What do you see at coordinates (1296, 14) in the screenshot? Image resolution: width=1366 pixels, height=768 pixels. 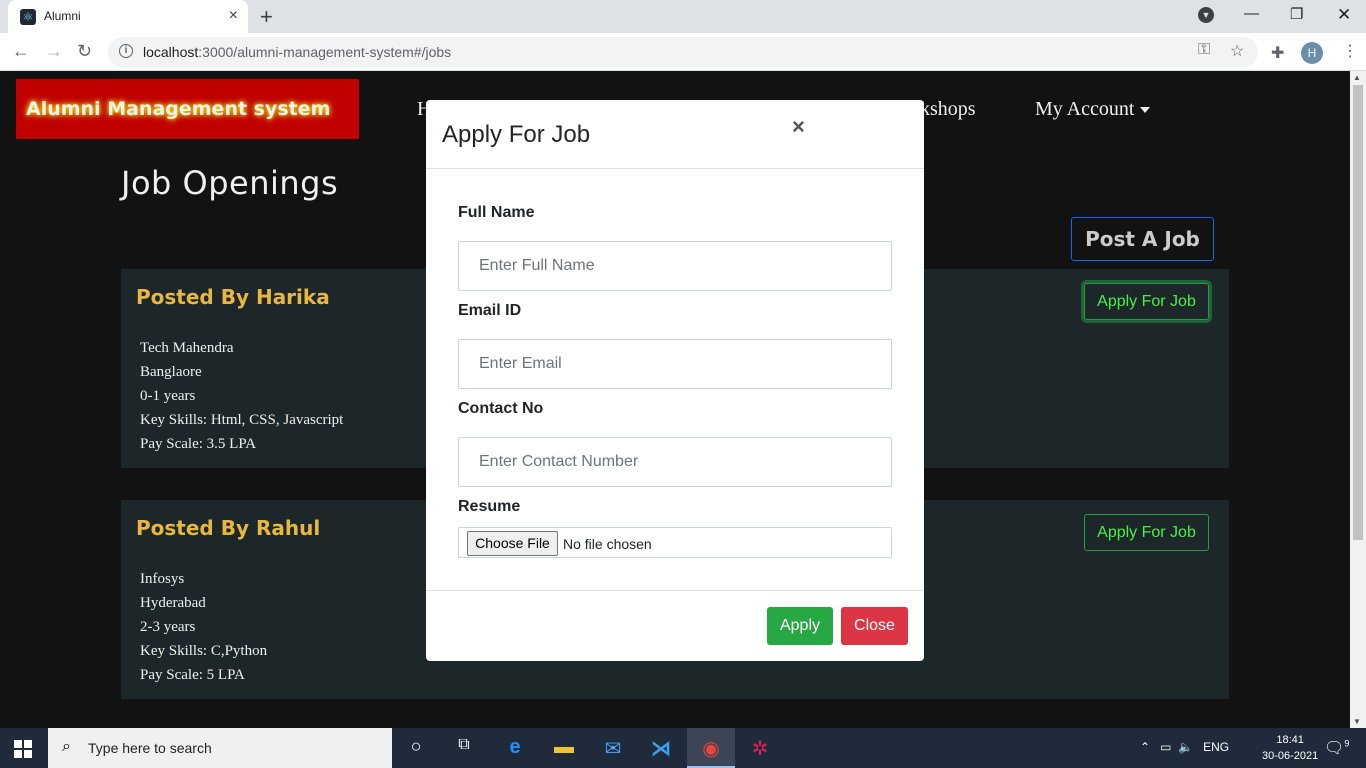 I see `maximize-icon: ❐` at bounding box center [1296, 14].